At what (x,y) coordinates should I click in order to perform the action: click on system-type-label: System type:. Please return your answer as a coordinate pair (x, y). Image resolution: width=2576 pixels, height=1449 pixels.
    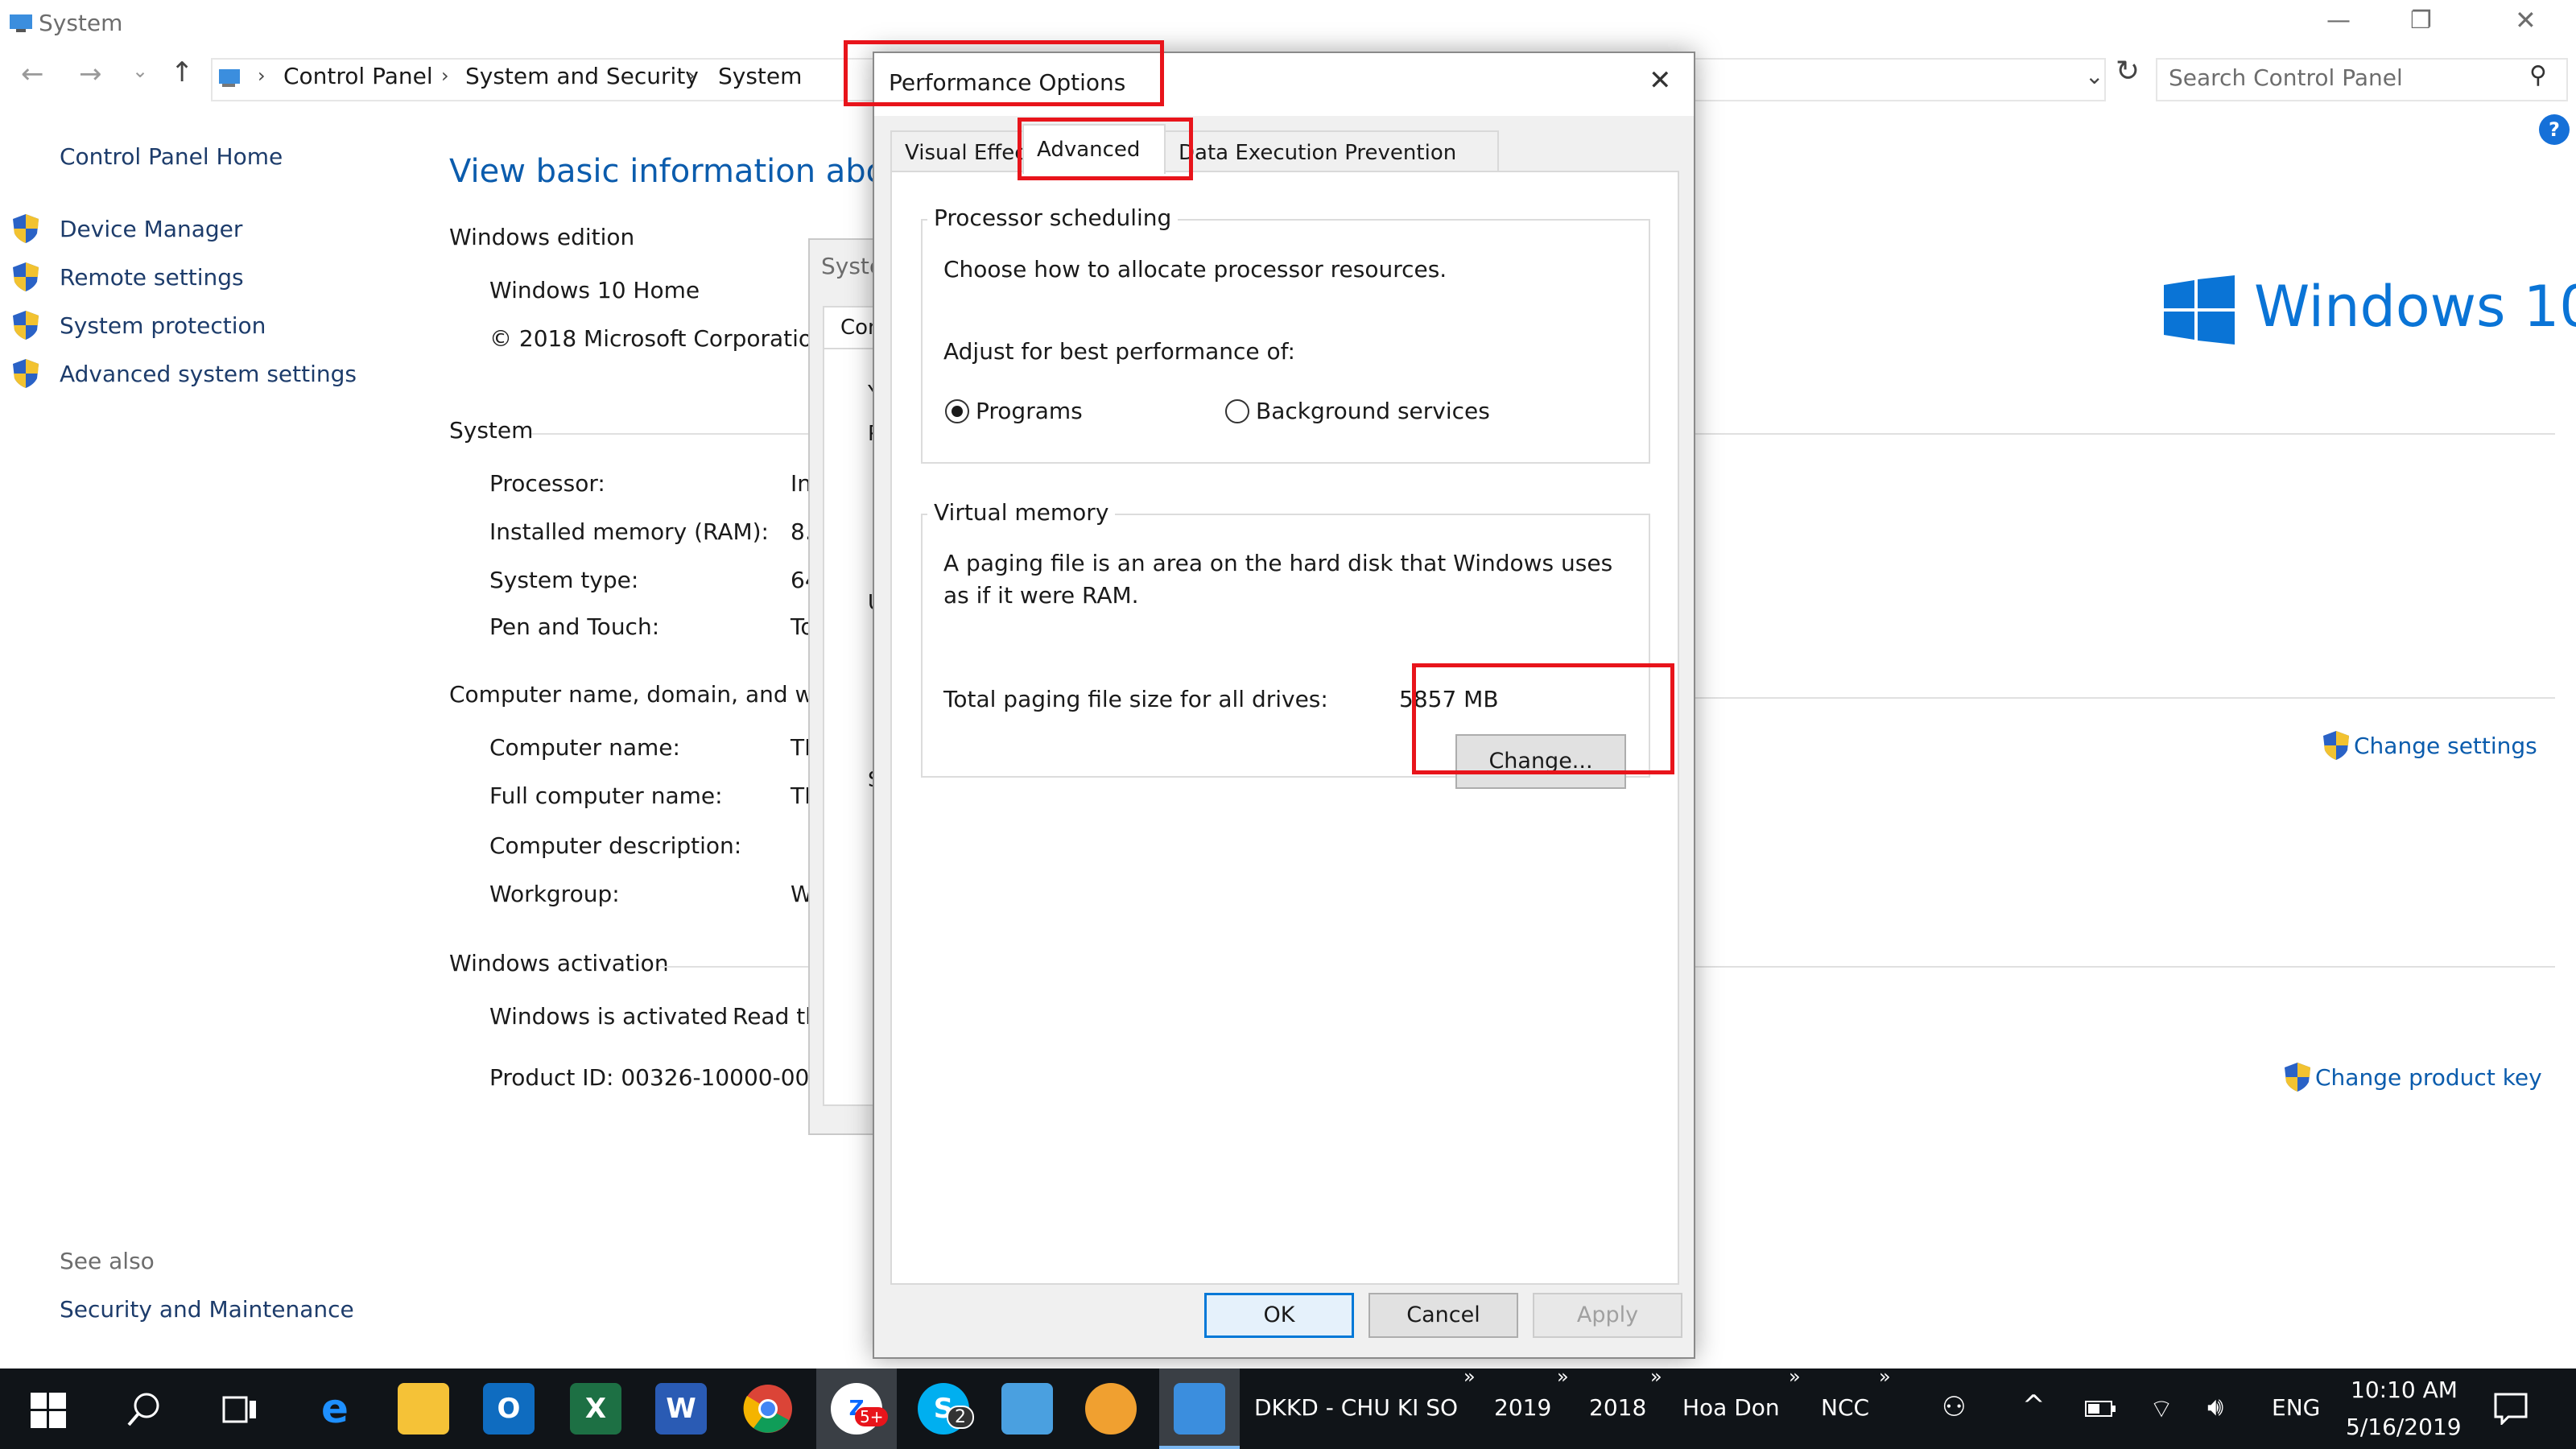
    Looking at the image, I should click on (564, 580).